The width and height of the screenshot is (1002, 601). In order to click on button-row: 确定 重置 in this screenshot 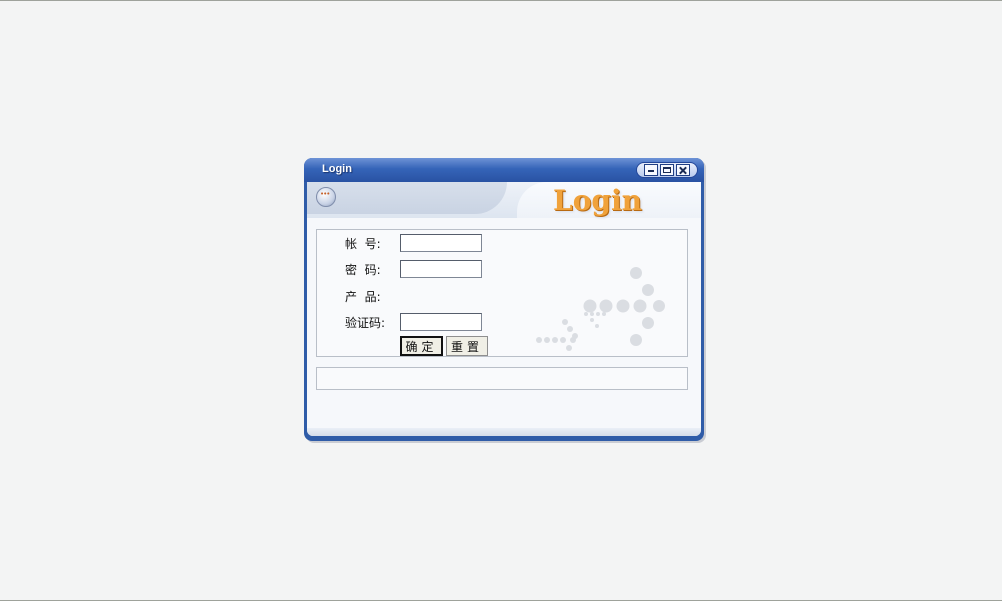, I will do `click(503, 347)`.